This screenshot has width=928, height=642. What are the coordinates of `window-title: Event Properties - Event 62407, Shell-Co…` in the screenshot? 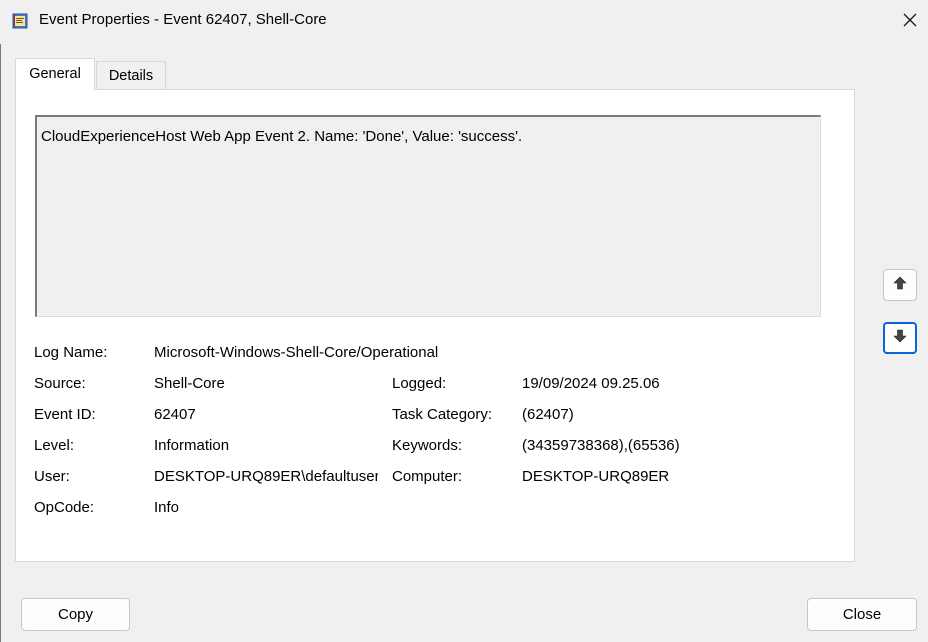 It's located at (183, 19).